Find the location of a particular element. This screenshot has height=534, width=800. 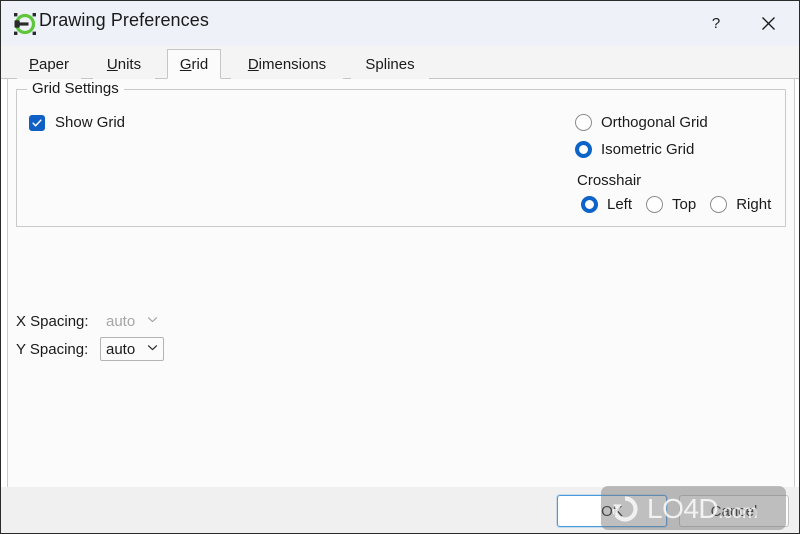

ok-button: OK is located at coordinates (612, 511).